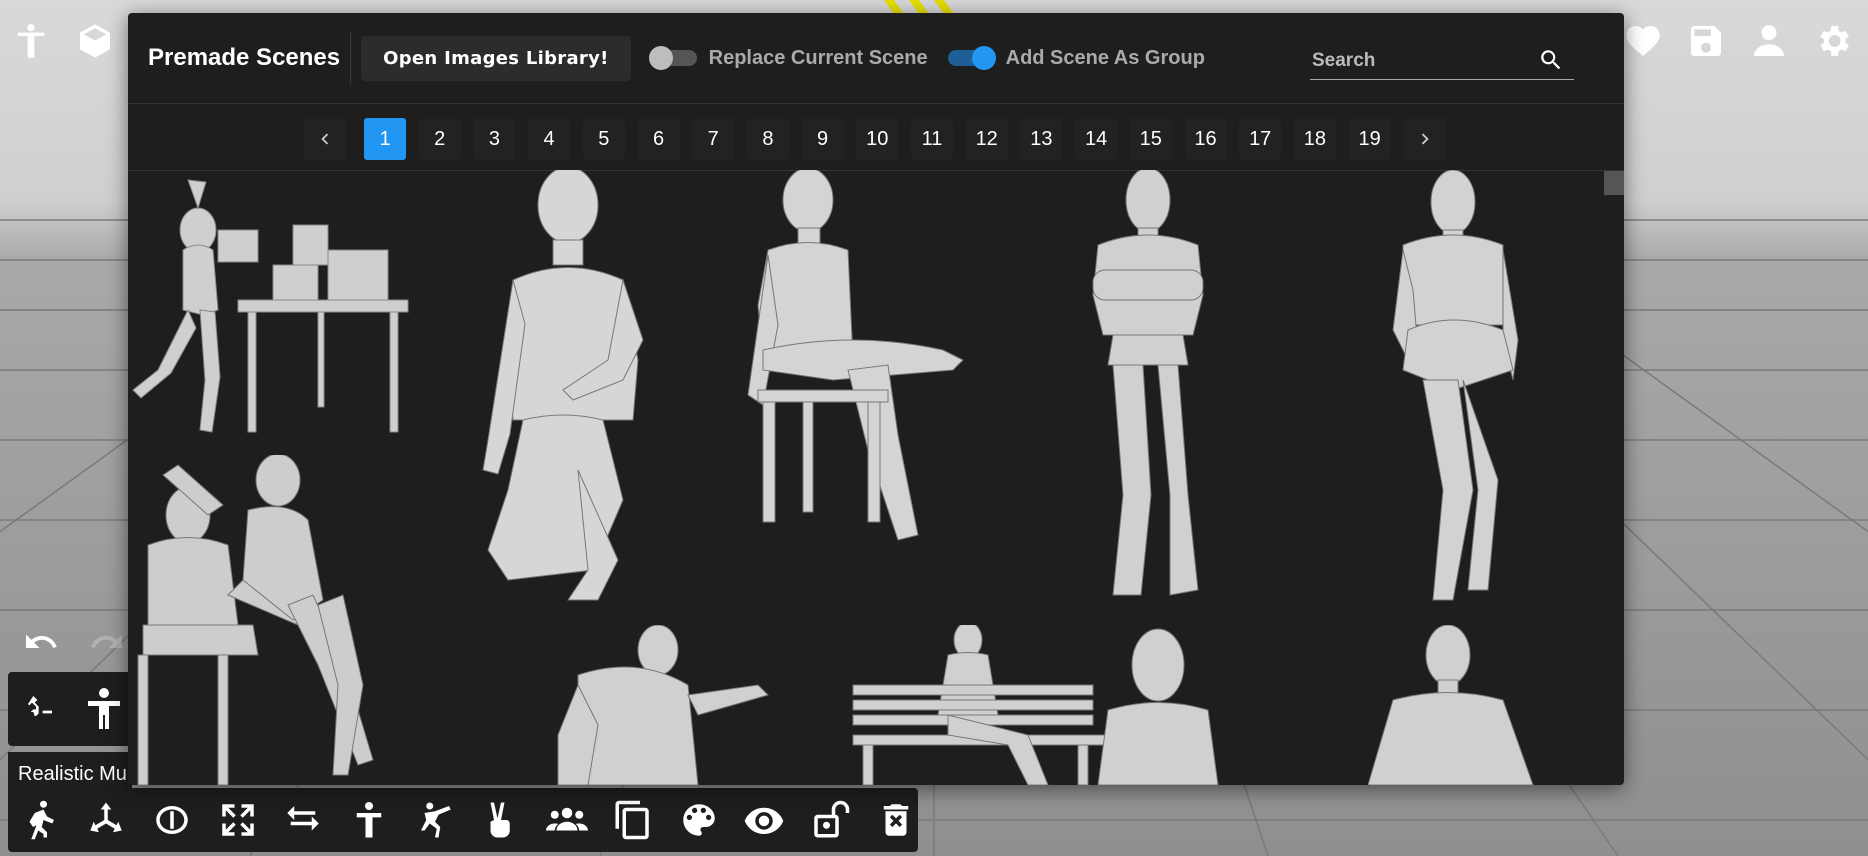  I want to click on expand-icon, so click(238, 820).